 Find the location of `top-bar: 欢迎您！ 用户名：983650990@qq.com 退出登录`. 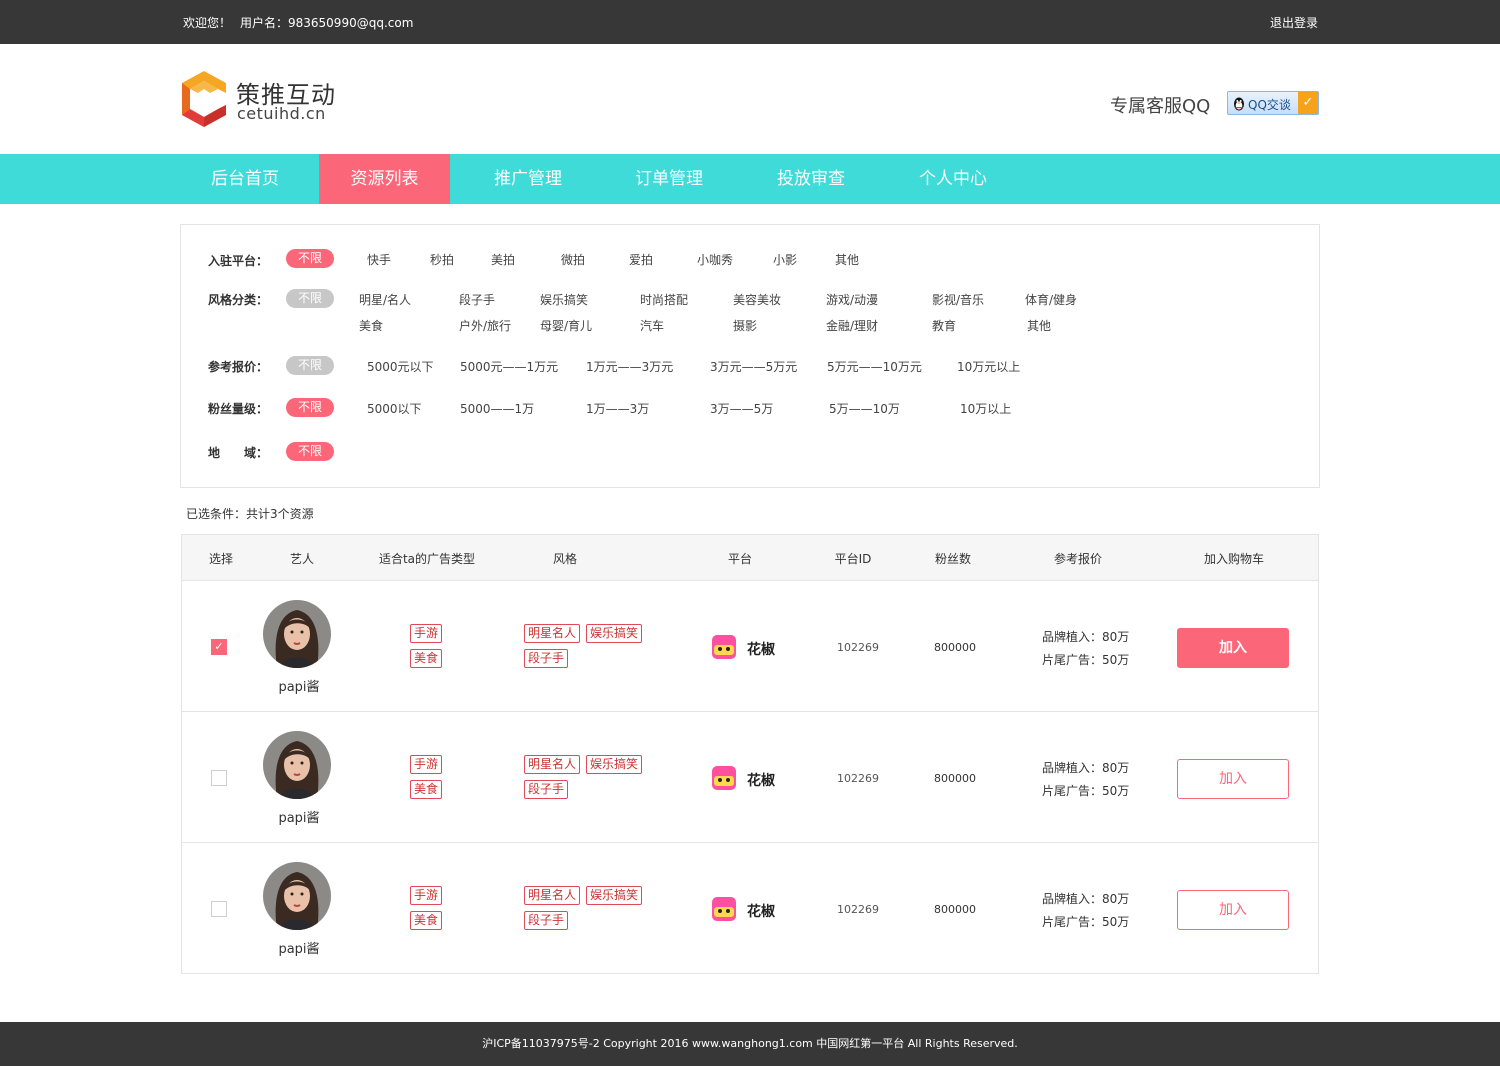

top-bar: 欢迎您！ 用户名：983650990@qq.com 退出登录 is located at coordinates (750, 22).